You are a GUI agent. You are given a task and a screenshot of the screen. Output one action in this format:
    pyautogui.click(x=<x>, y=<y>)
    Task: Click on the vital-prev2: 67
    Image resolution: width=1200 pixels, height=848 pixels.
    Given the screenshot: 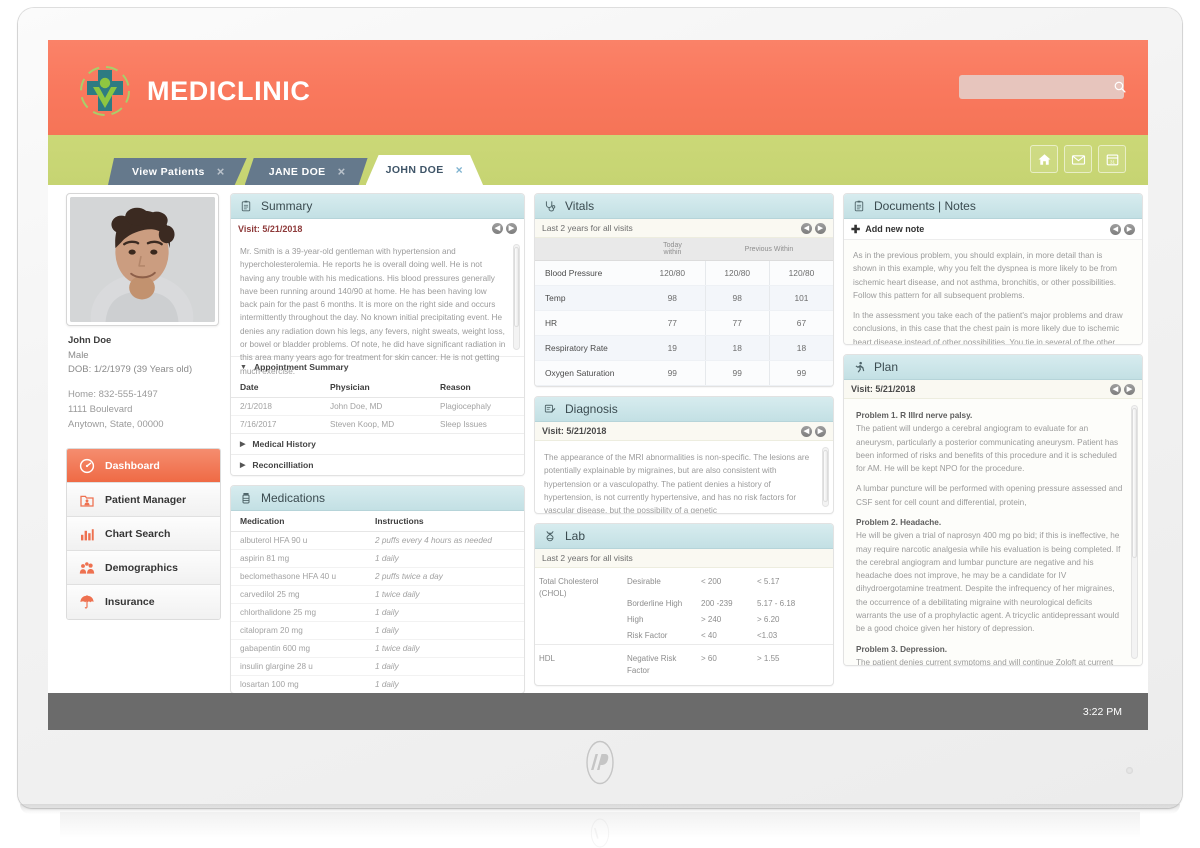 What is the action you would take?
    pyautogui.click(x=800, y=323)
    